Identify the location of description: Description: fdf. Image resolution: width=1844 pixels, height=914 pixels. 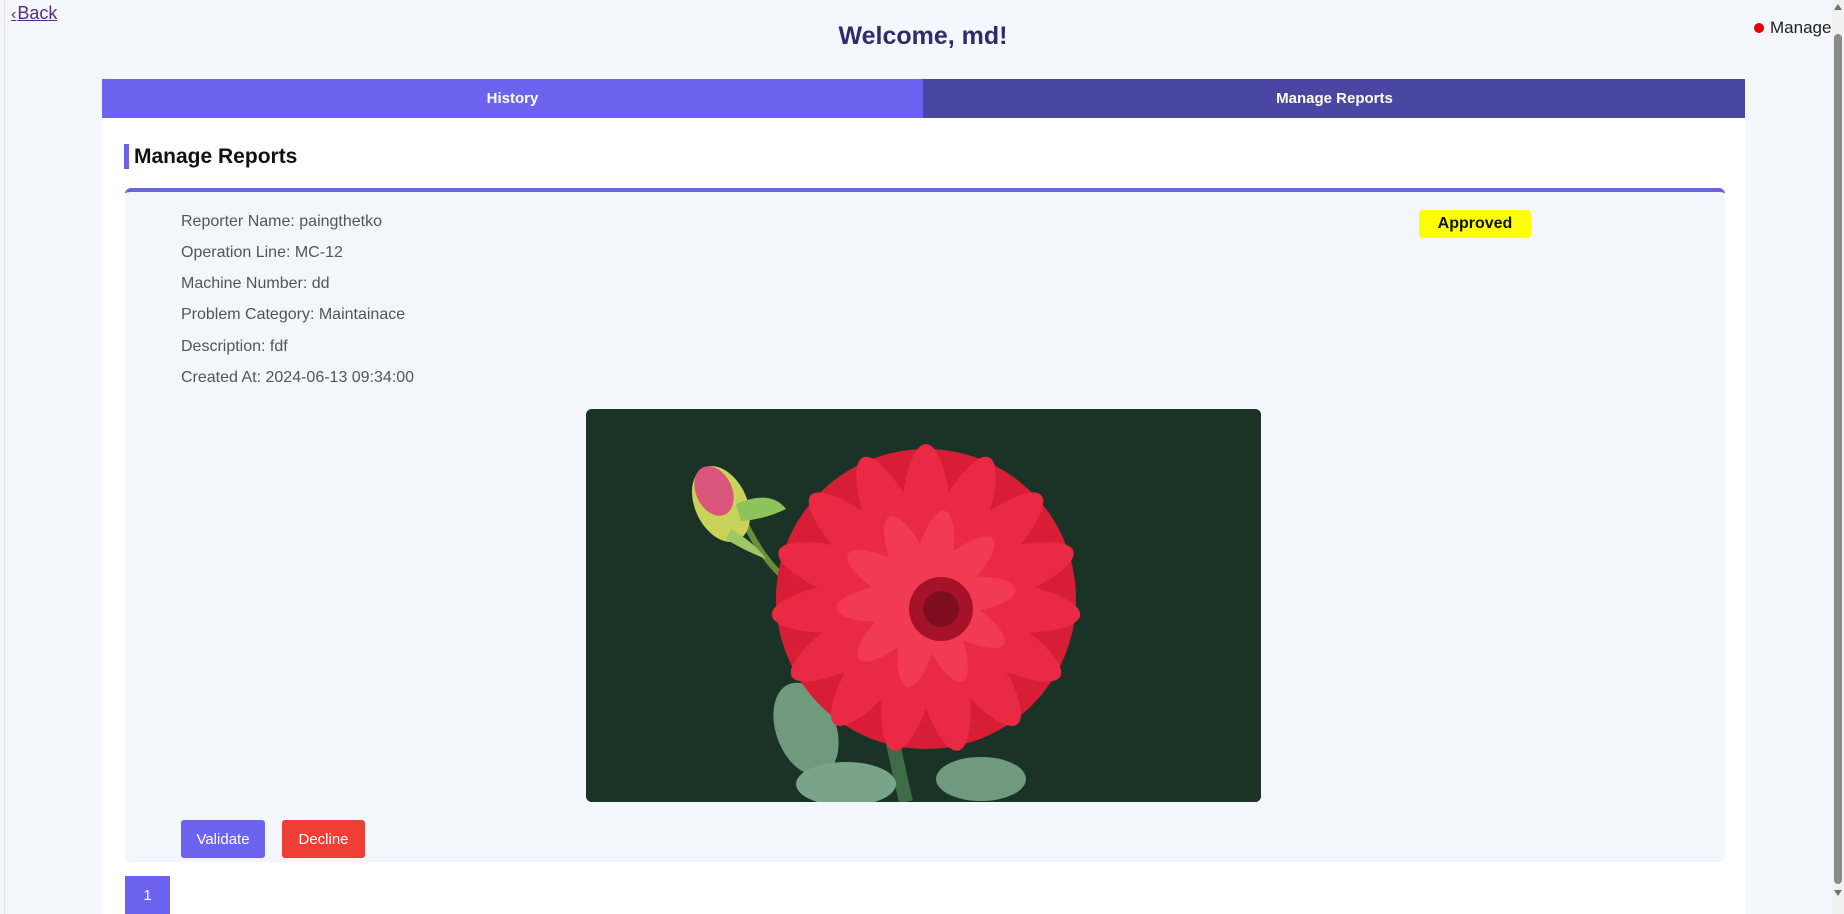
(234, 346).